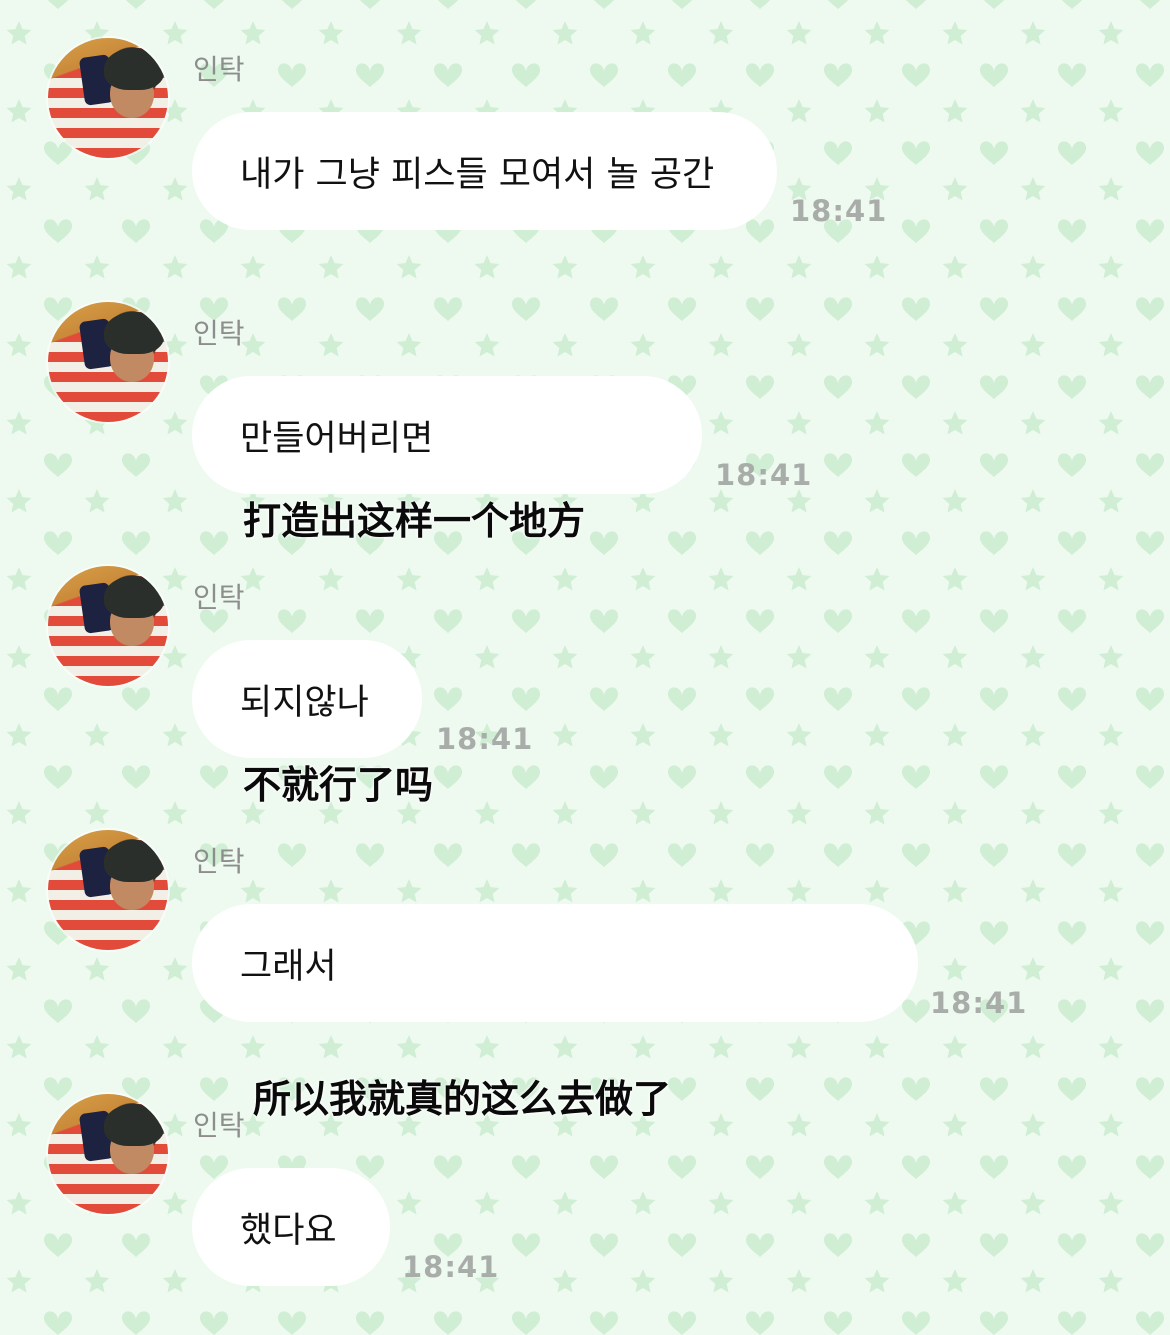 This screenshot has width=1170, height=1335. I want to click on message-bubble: 만들어버리면, so click(447, 435).